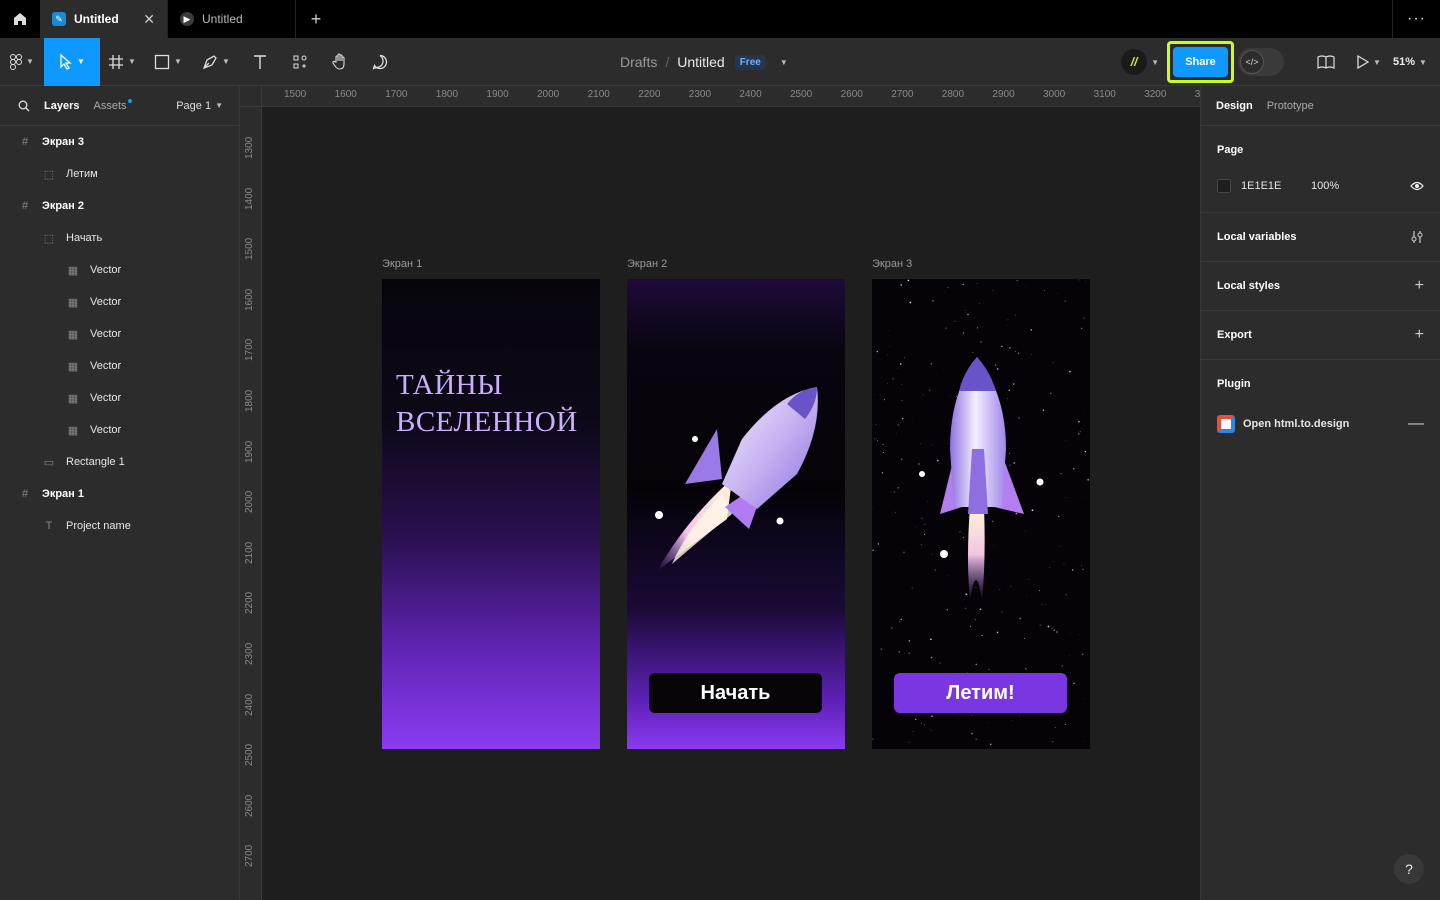  I want to click on comment-icon, so click(380, 62).